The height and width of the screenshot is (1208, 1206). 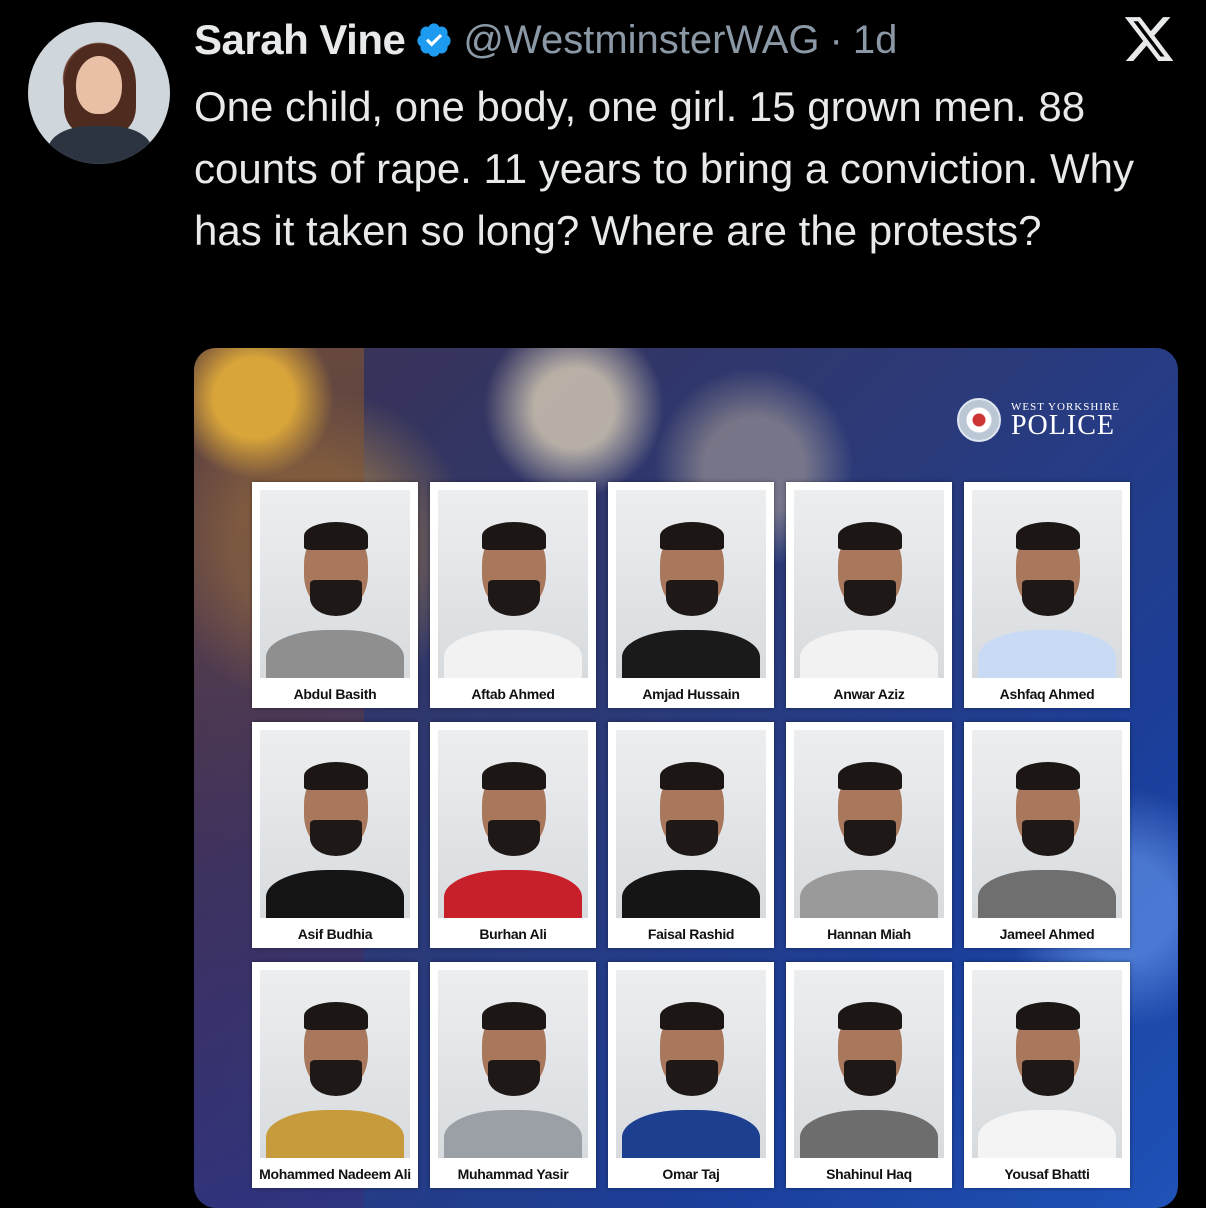 I want to click on mugshot-name: Shahinul Haq, so click(x=869, y=1174).